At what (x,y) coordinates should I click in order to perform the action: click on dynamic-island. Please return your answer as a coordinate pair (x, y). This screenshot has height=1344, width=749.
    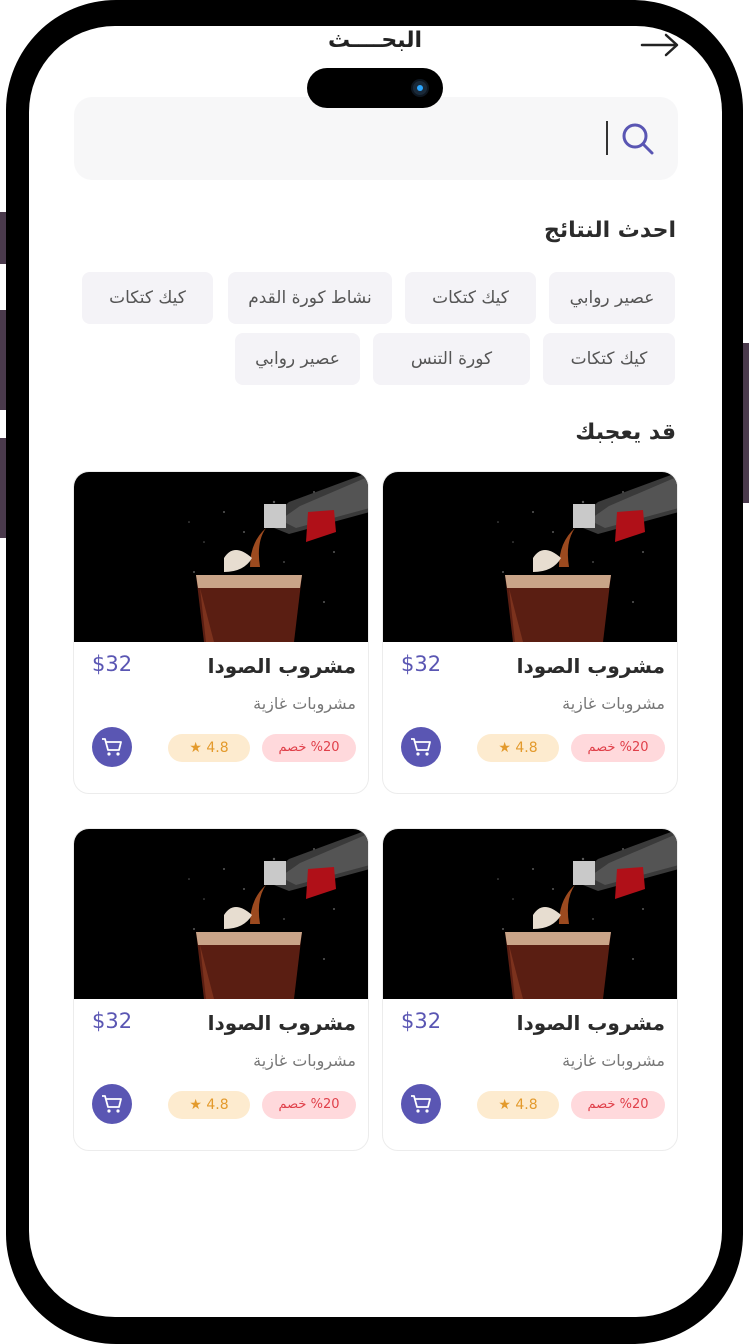
    Looking at the image, I should click on (375, 88).